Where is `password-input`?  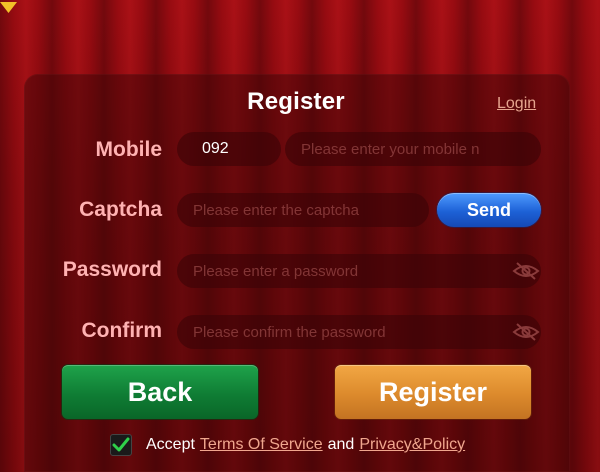 password-input is located at coordinates (359, 271).